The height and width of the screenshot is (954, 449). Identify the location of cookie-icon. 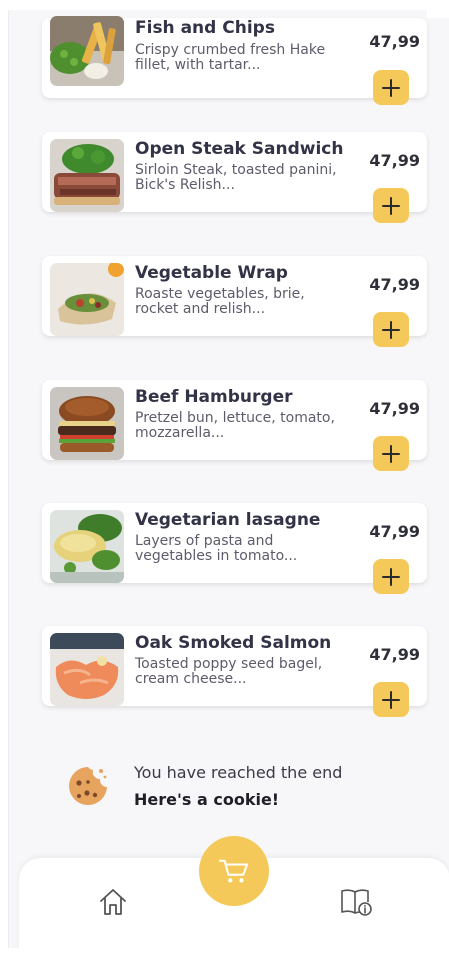
(88, 786).